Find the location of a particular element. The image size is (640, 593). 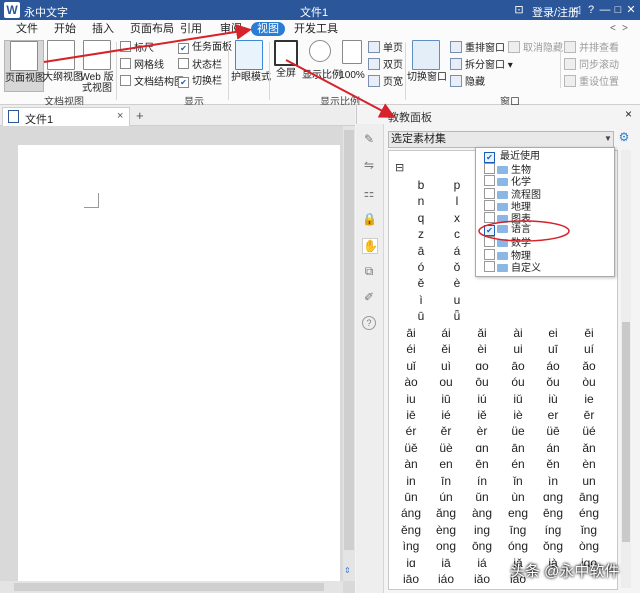

ribbon-scroll-left-icon: < is located at coordinates (613, 28).